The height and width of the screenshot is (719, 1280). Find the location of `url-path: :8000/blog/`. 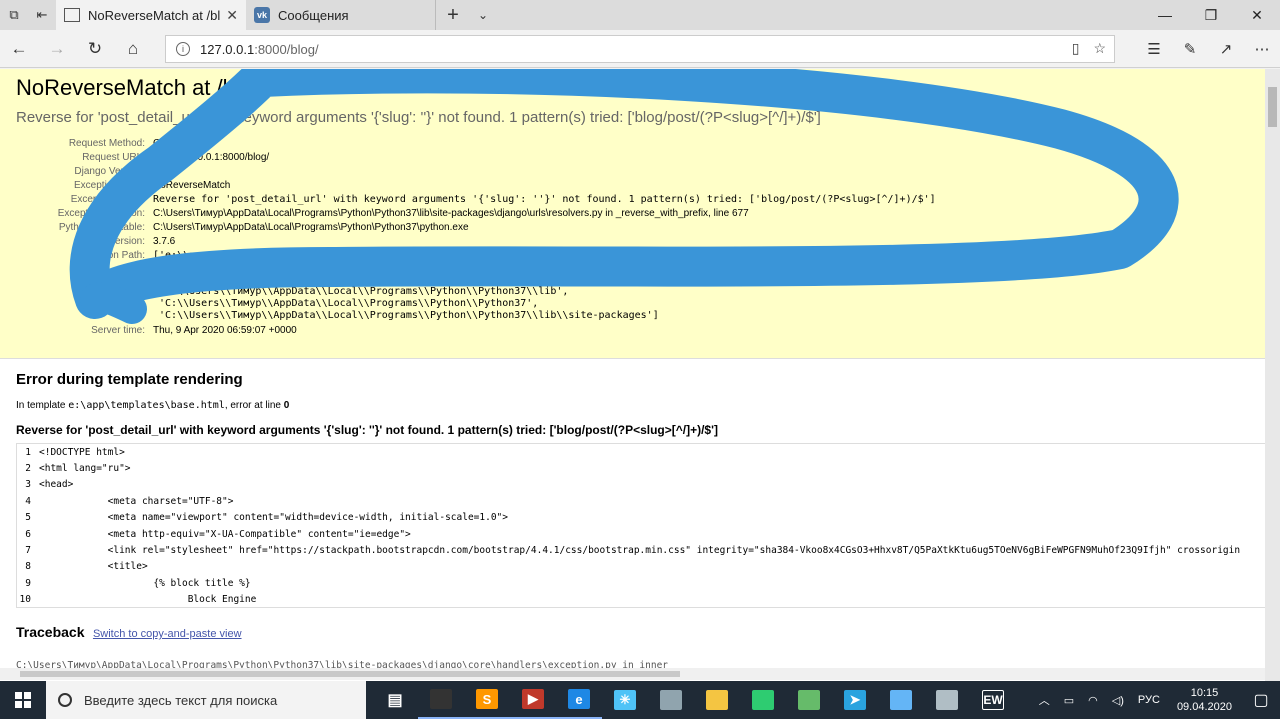

url-path: :8000/blog/ is located at coordinates (286, 49).